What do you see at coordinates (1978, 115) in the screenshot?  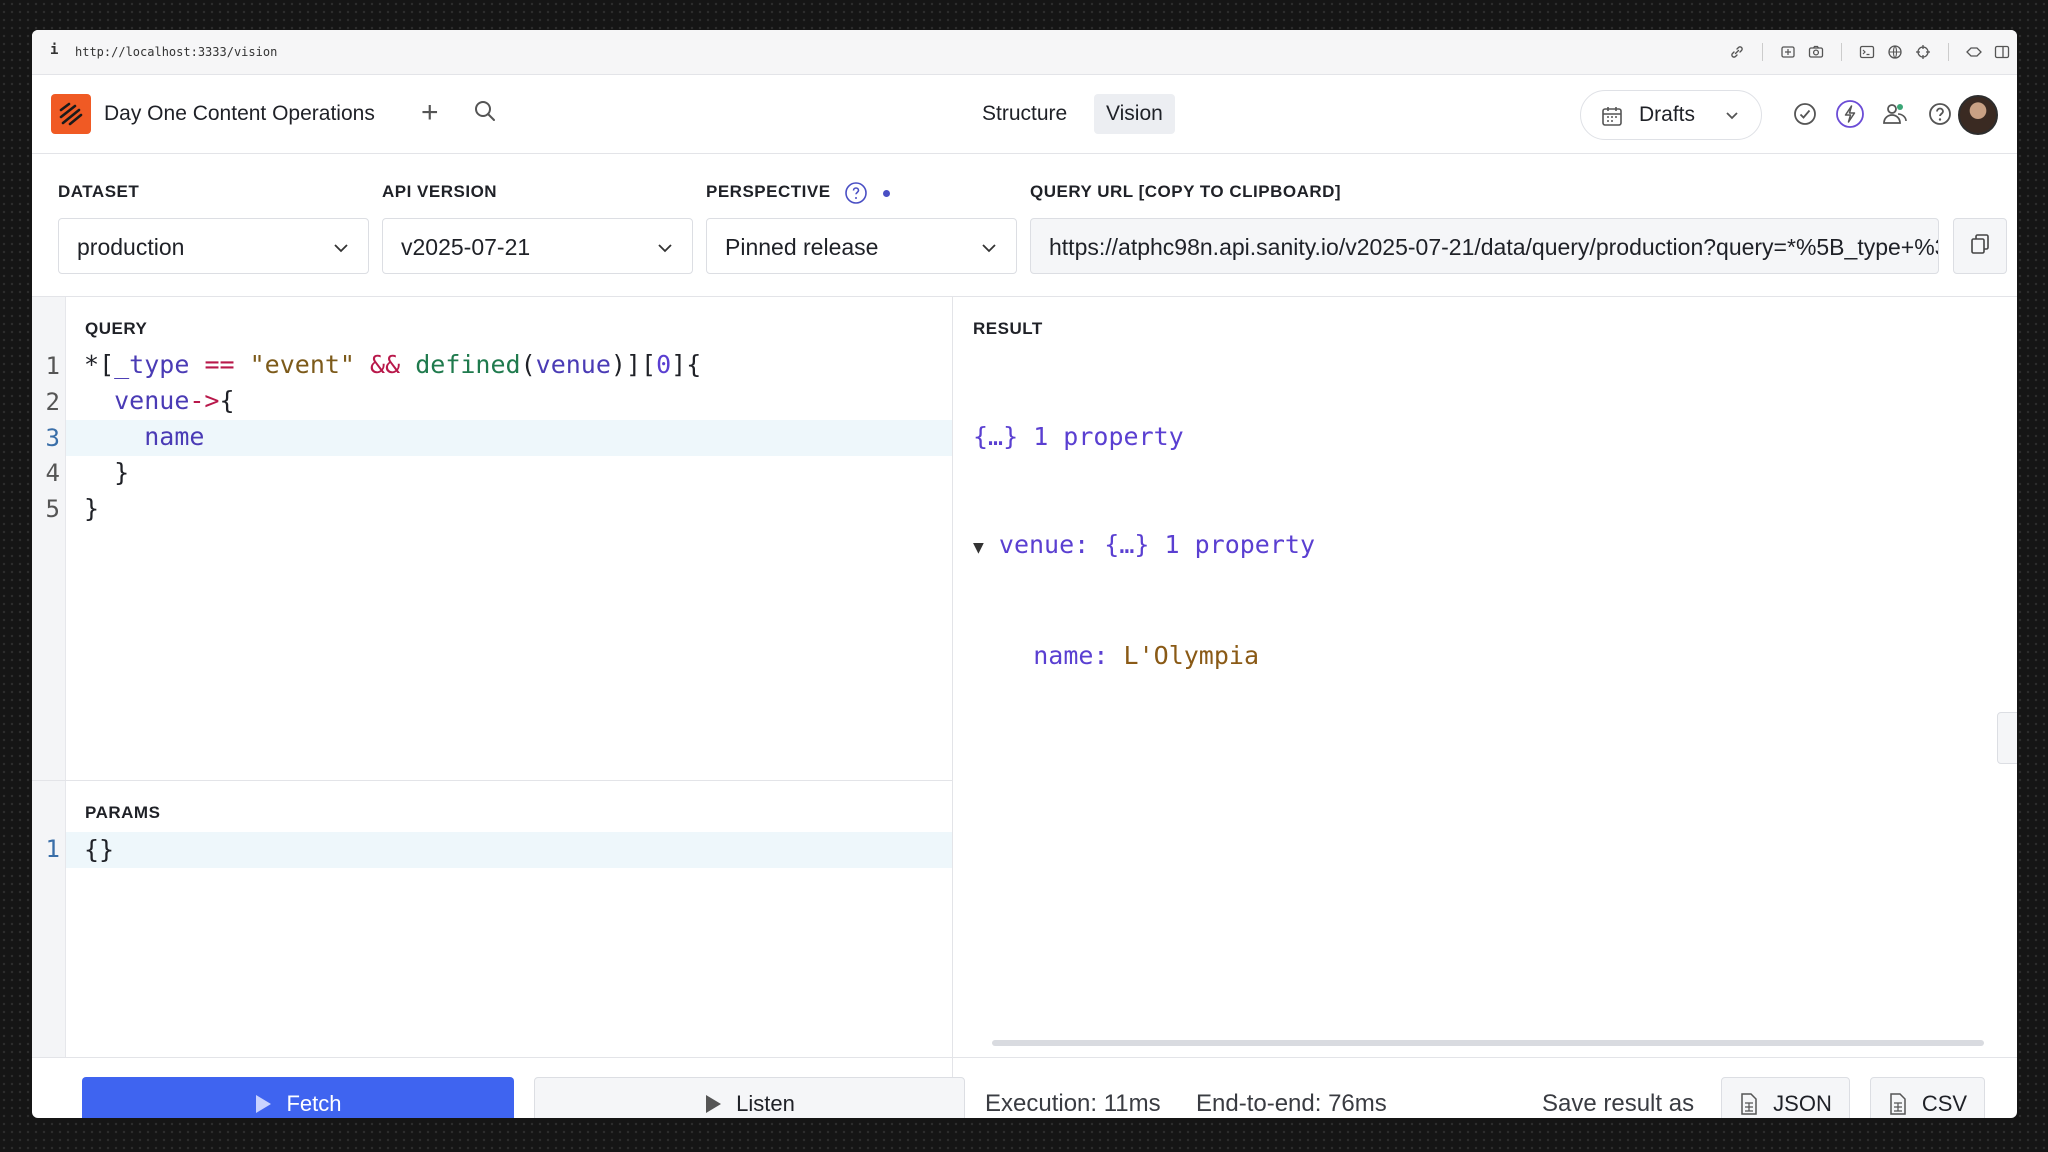 I see `avatar` at bounding box center [1978, 115].